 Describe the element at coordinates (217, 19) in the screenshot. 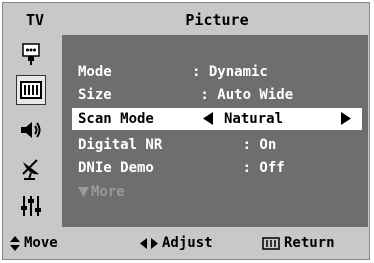

I see `menu-title: Picture` at that location.